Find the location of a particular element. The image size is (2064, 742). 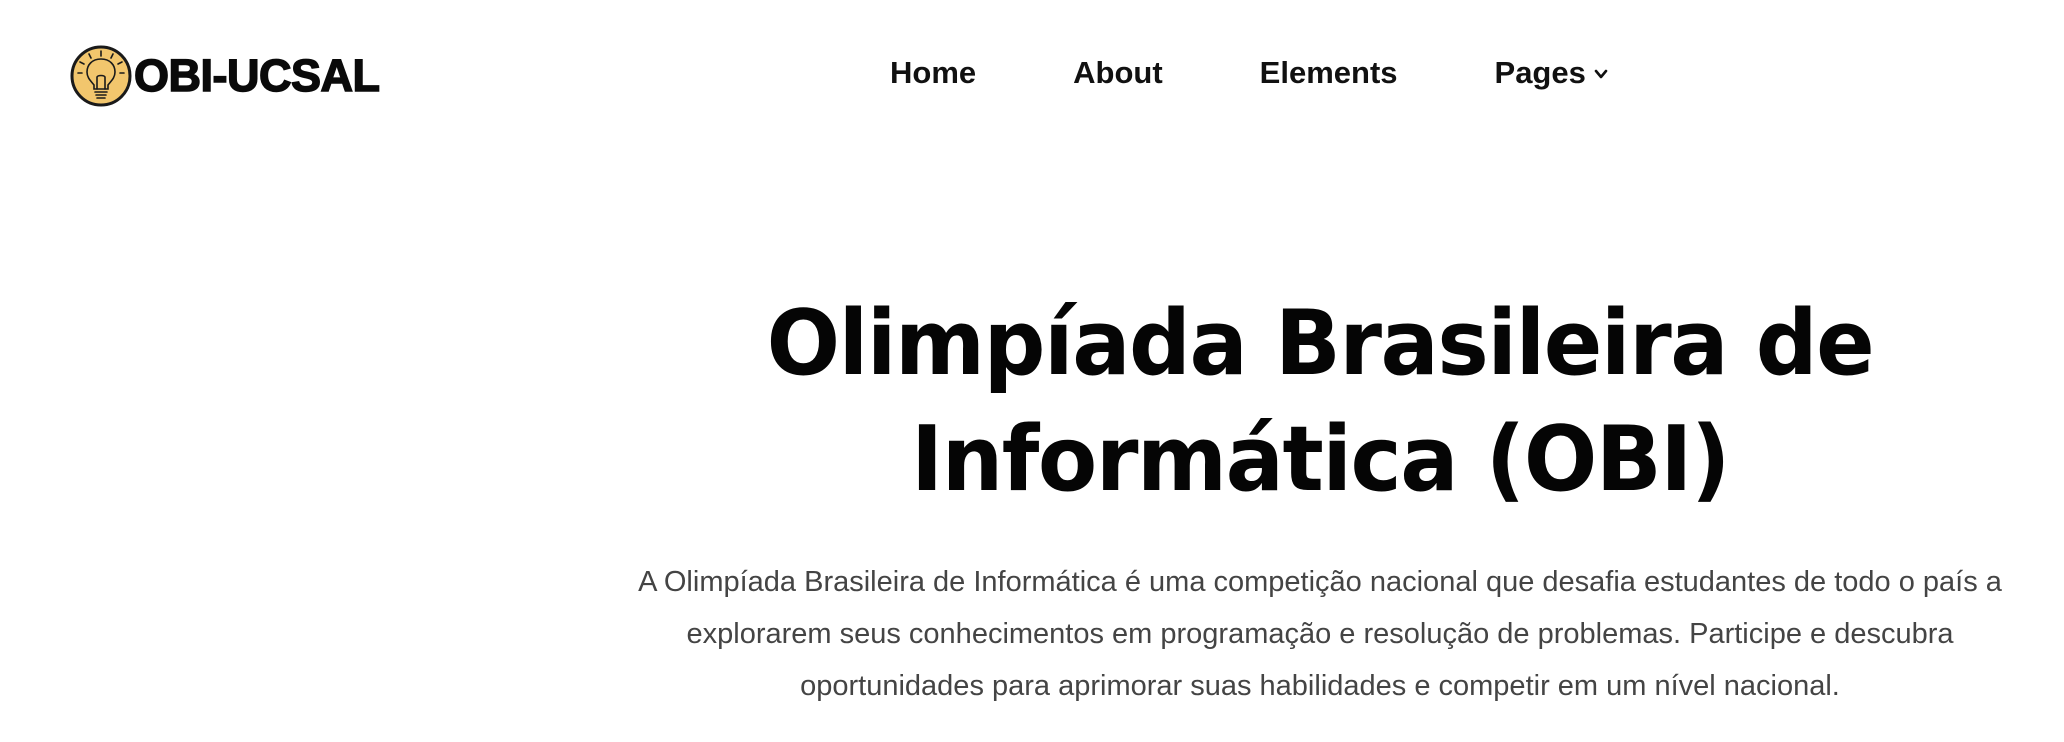

nav-pages-label: Pages is located at coordinates (1540, 72).